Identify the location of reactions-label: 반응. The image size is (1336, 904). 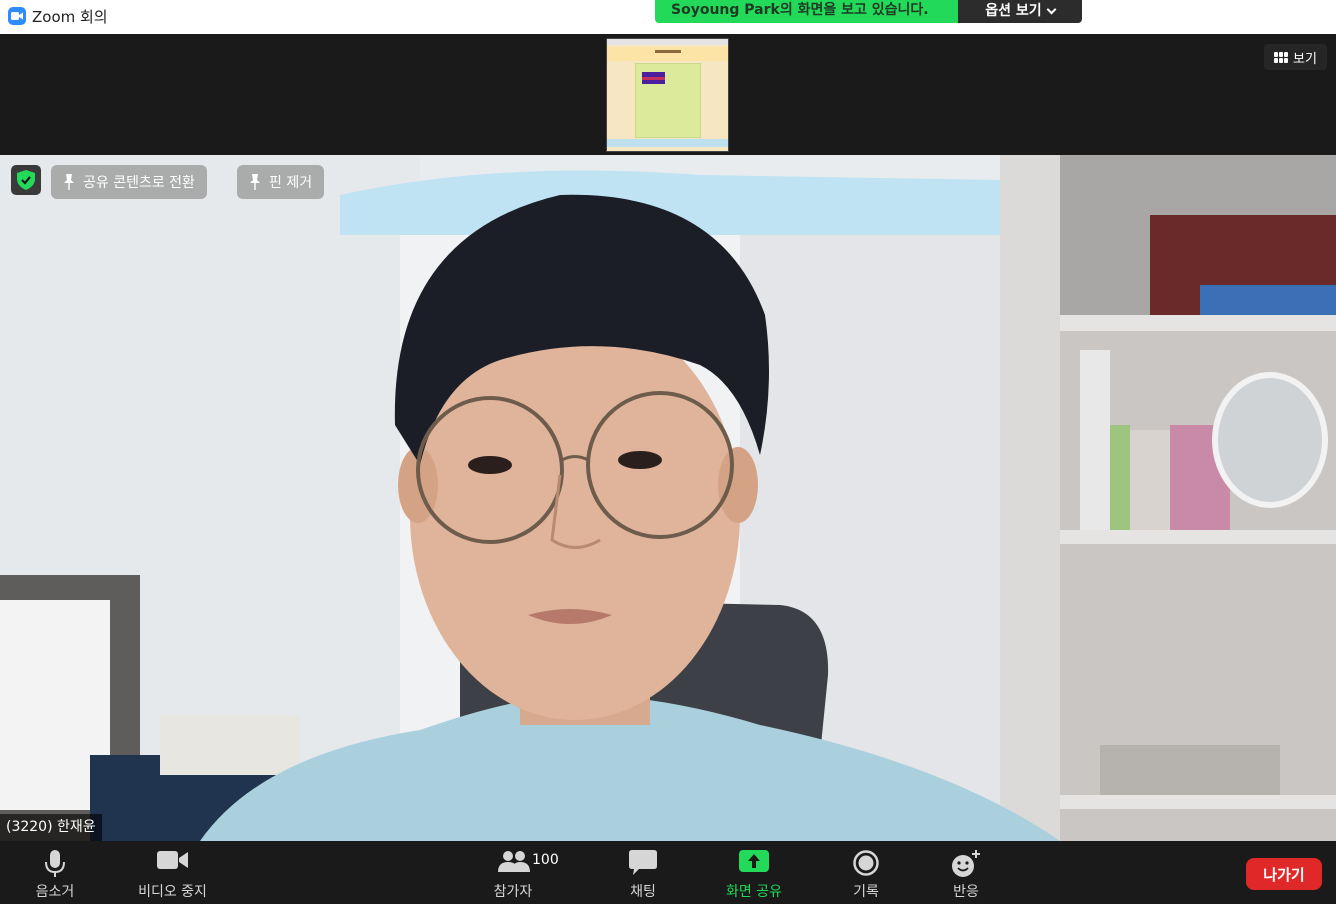
(966, 892).